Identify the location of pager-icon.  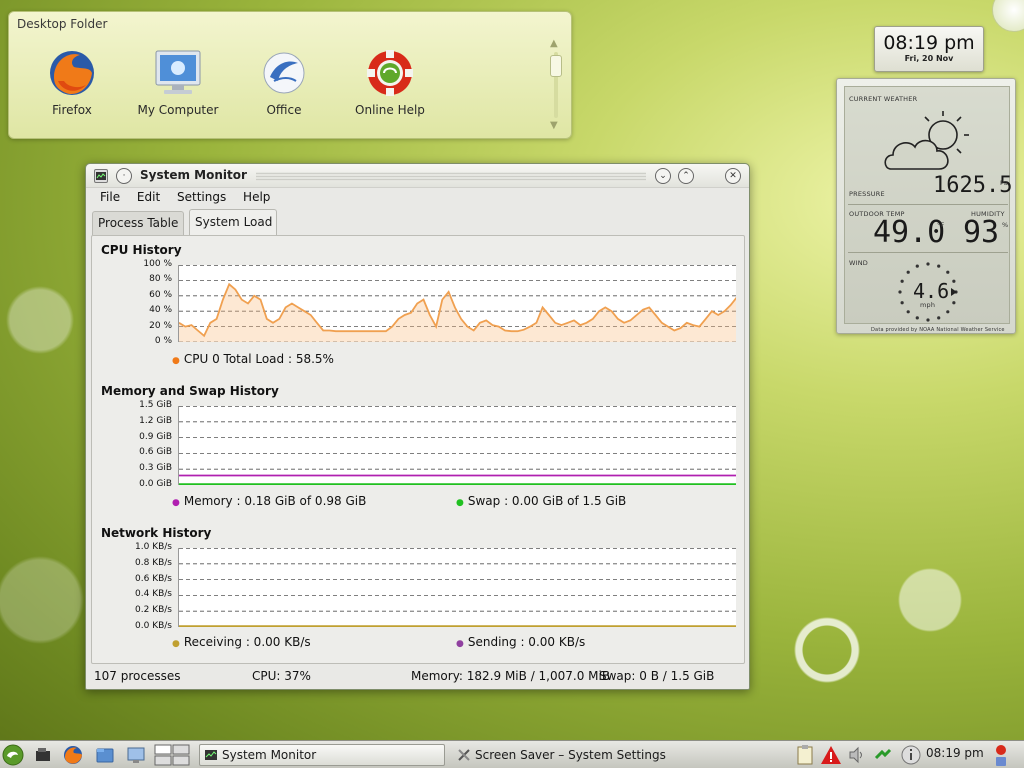
(172, 755).